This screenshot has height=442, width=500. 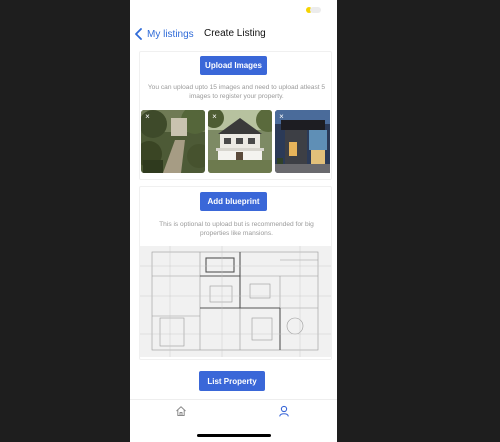 I want to click on back-button: My listings, so click(x=164, y=34).